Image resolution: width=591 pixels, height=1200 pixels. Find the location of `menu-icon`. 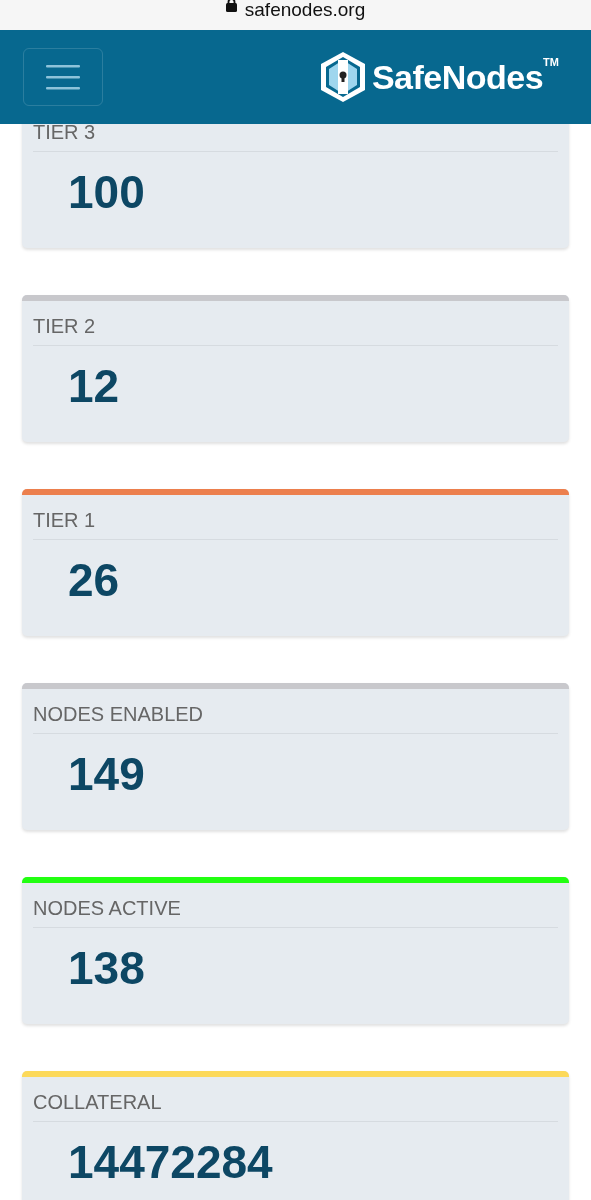

menu-icon is located at coordinates (63, 77).